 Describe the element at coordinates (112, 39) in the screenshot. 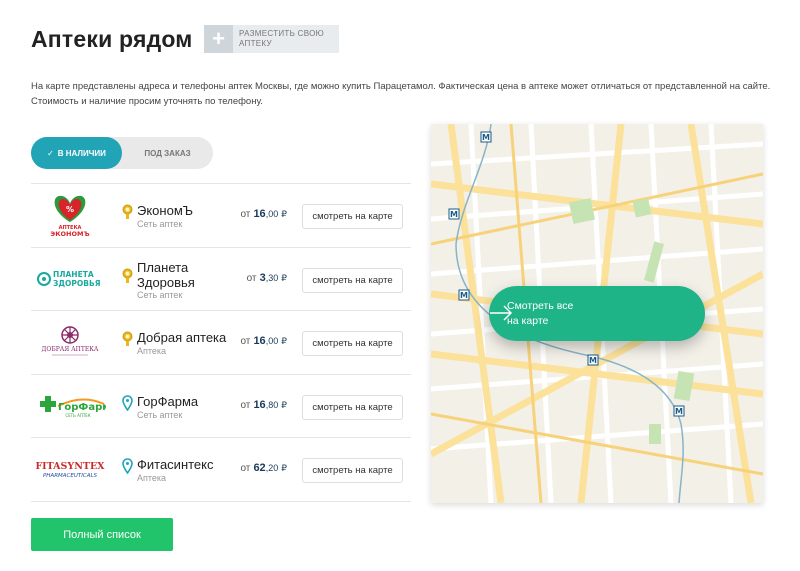

I see `page-title: Аптеки рядом` at that location.